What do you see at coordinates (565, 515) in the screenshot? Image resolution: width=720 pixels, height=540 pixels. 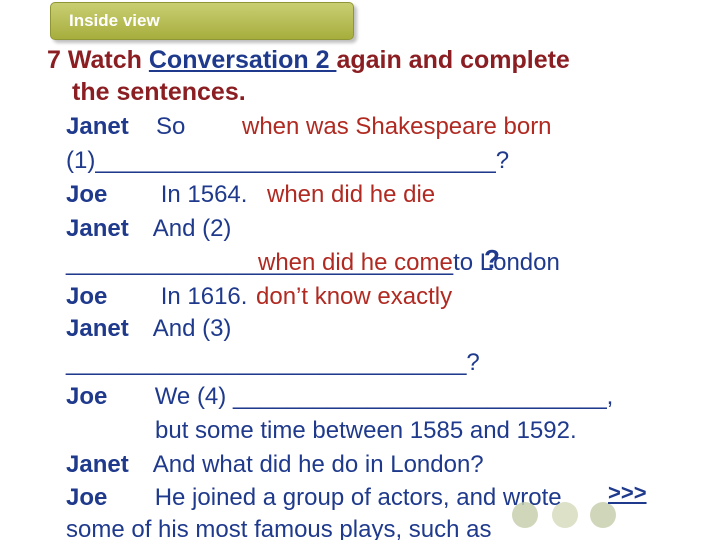 I see `lightbulb-icon` at bounding box center [565, 515].